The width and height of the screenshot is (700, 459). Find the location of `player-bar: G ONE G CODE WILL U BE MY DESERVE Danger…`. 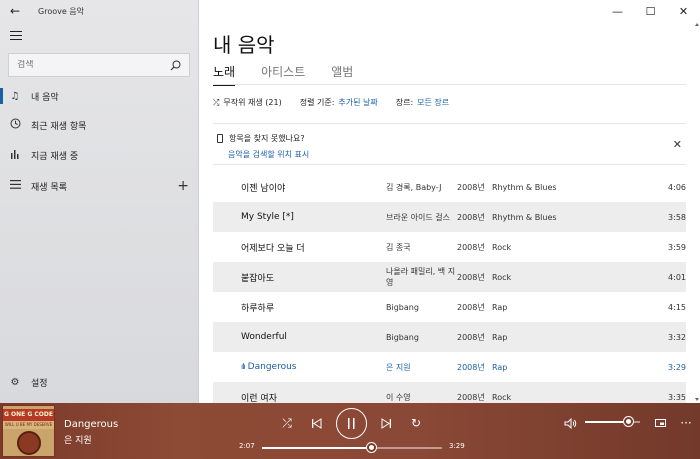

player-bar: G ONE G CODE WILL U BE MY DESERVE Danger… is located at coordinates (350, 431).